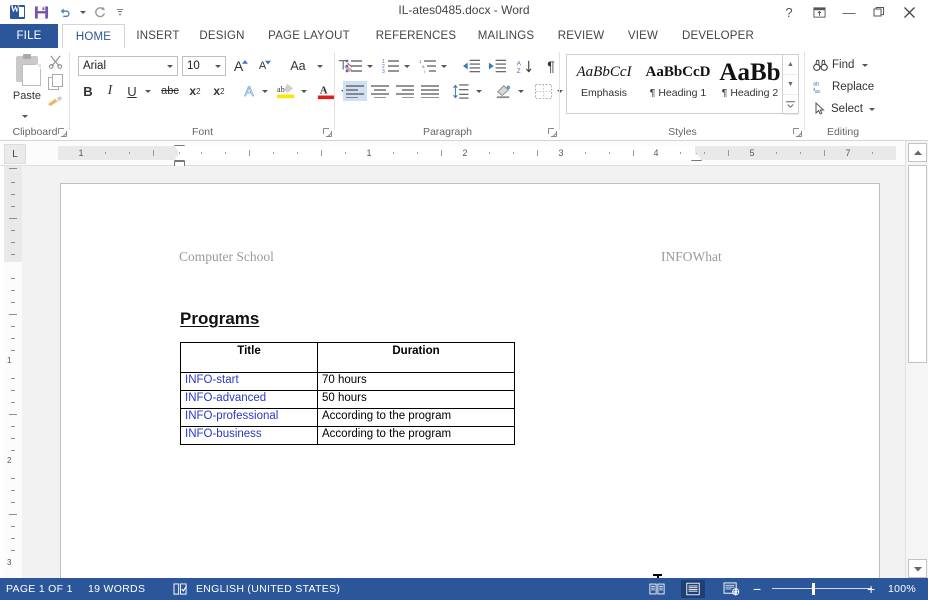  I want to click on align-center-button, so click(380, 91).